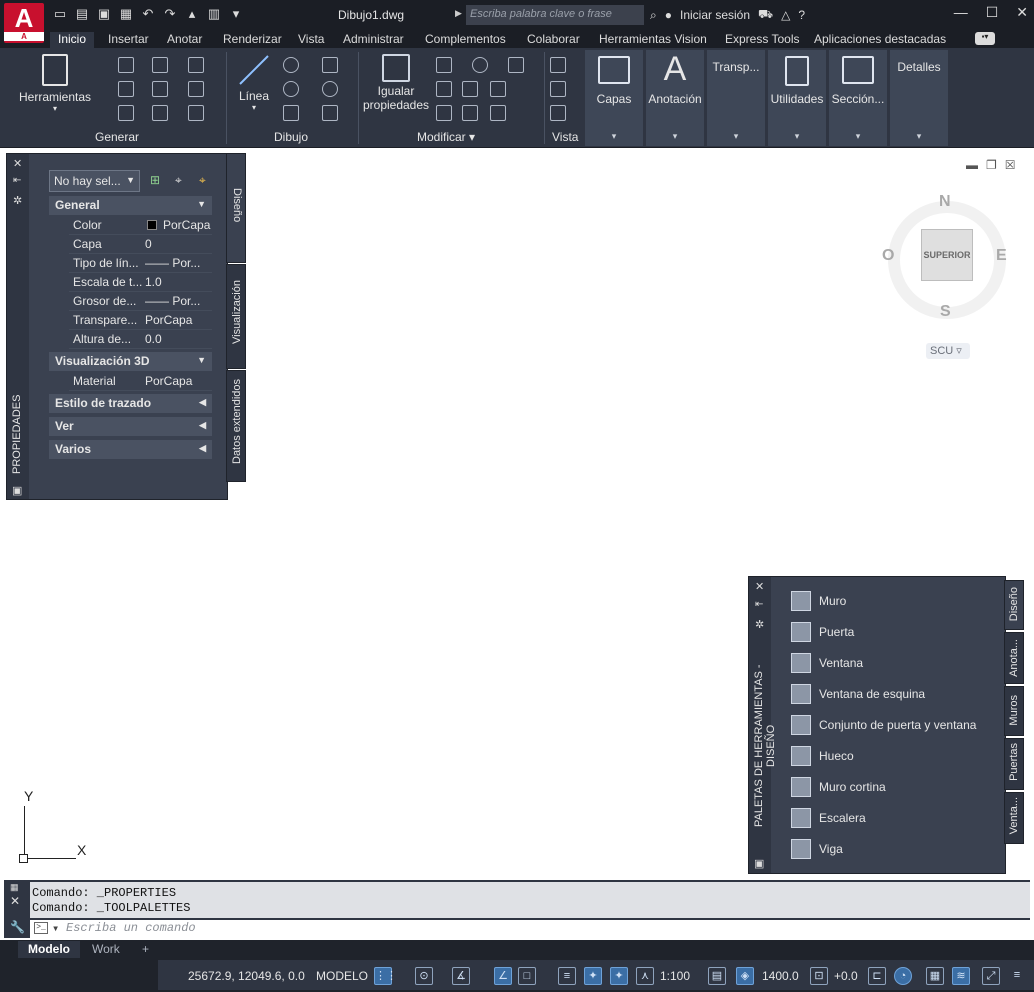  I want to click on array-icon, so click(498, 89).